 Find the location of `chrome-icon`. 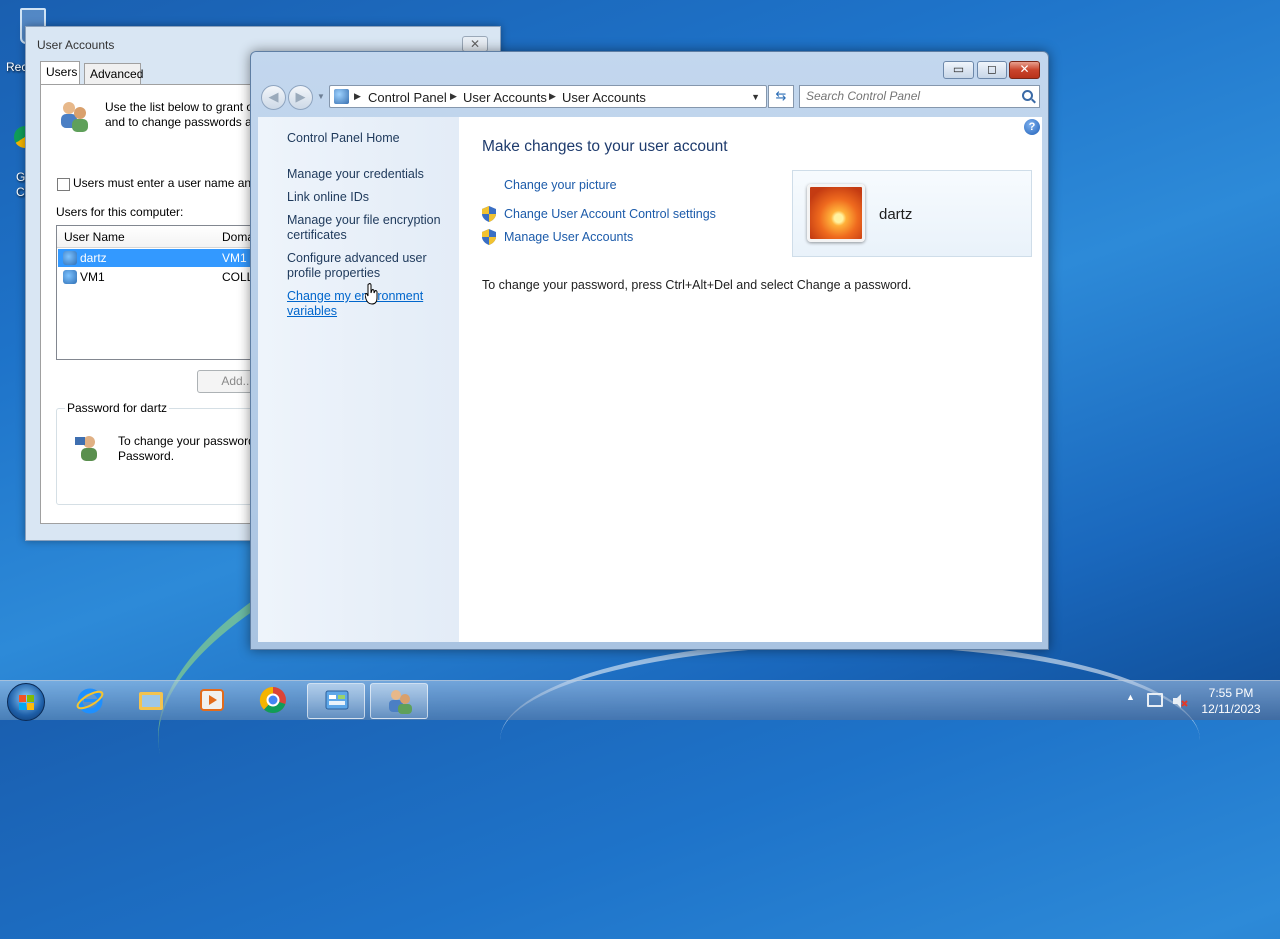

chrome-icon is located at coordinates (272, 700).